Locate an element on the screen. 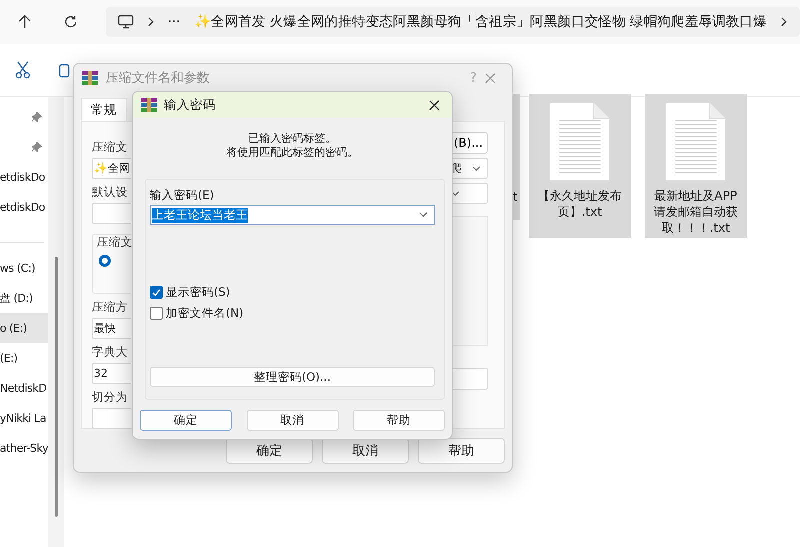 This screenshot has height=547, width=800. field-label: 压缩方 is located at coordinates (110, 307).